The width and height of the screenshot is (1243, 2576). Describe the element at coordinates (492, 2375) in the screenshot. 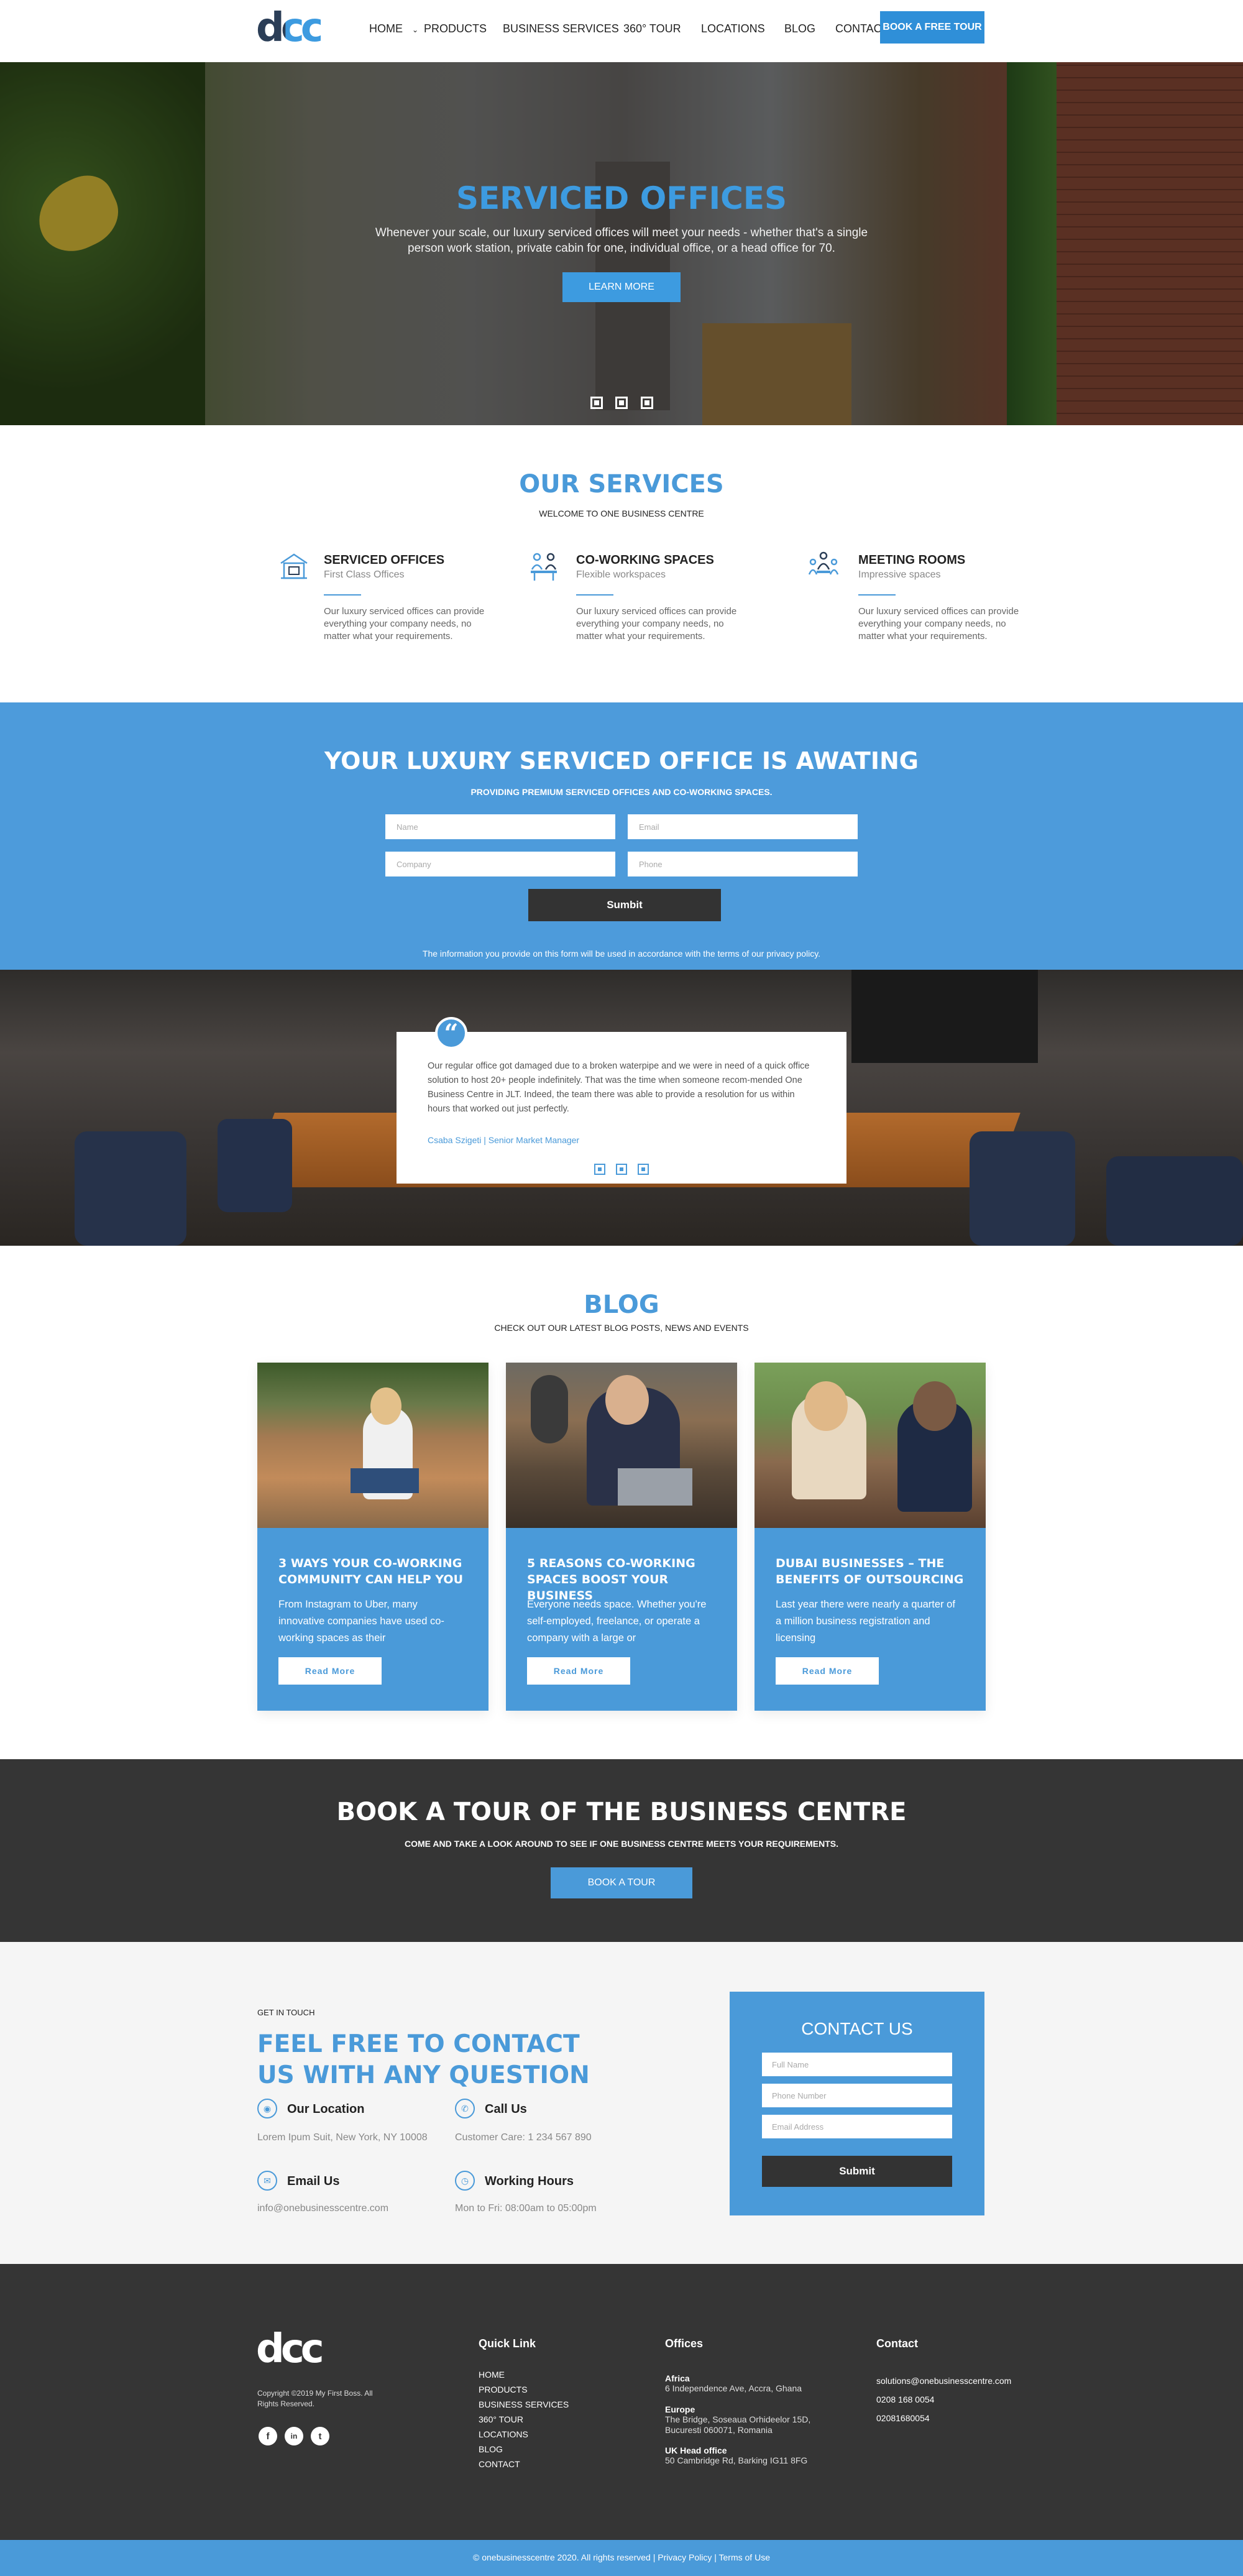

I see `footer-link-home: HOME` at that location.